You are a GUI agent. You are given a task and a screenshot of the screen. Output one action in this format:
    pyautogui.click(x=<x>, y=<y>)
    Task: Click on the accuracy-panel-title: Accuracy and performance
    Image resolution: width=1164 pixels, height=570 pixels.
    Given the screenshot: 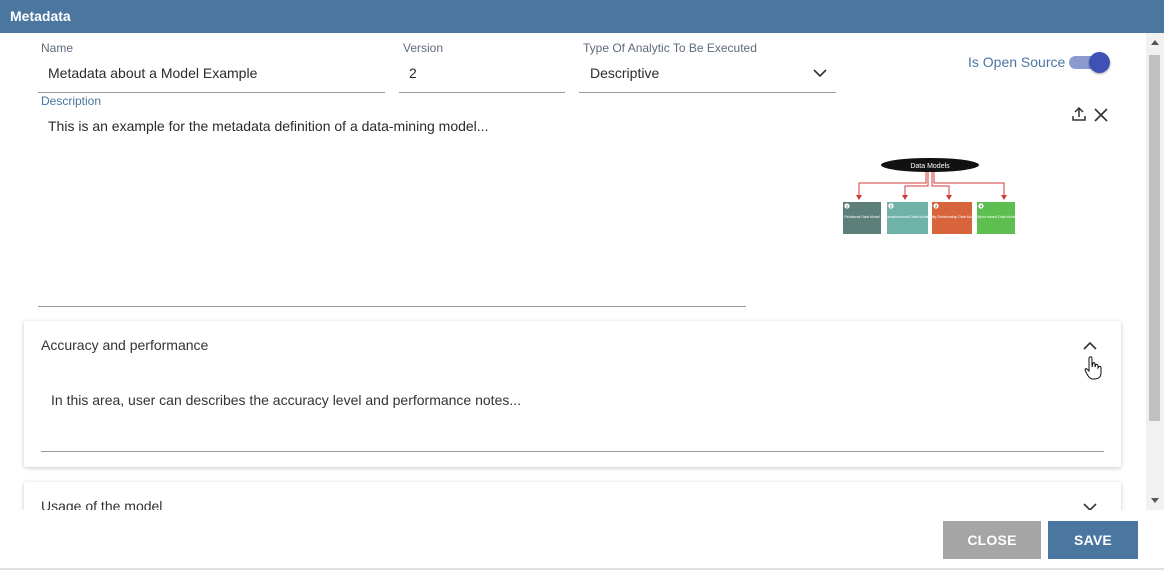 What is the action you would take?
    pyautogui.click(x=124, y=345)
    